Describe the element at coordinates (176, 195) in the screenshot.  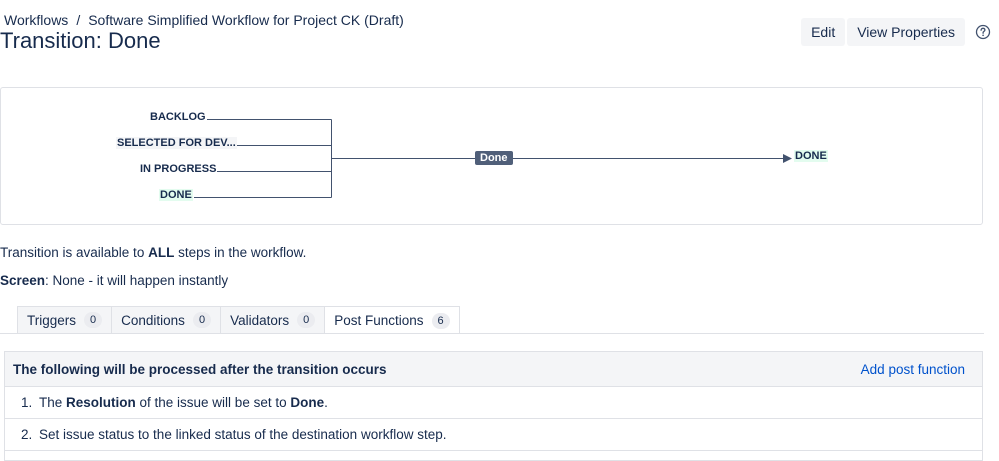
I see `source-status-done: DONE` at that location.